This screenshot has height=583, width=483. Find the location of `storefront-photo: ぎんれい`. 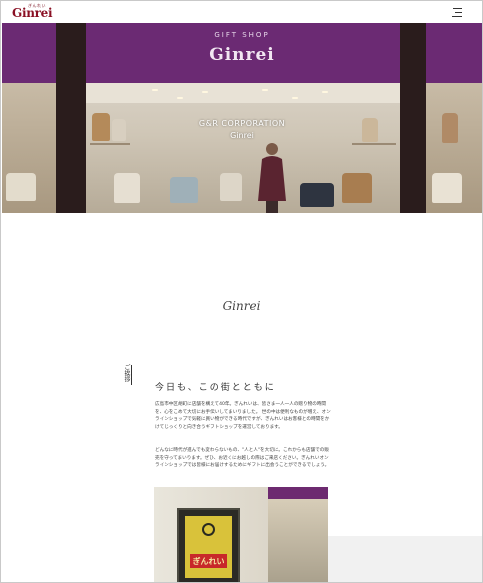

storefront-photo: ぎんれい is located at coordinates (241, 534).